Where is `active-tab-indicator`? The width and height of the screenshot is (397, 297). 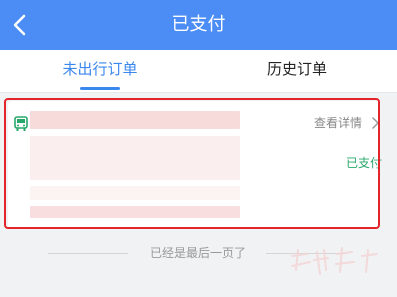 active-tab-indicator is located at coordinates (100, 88).